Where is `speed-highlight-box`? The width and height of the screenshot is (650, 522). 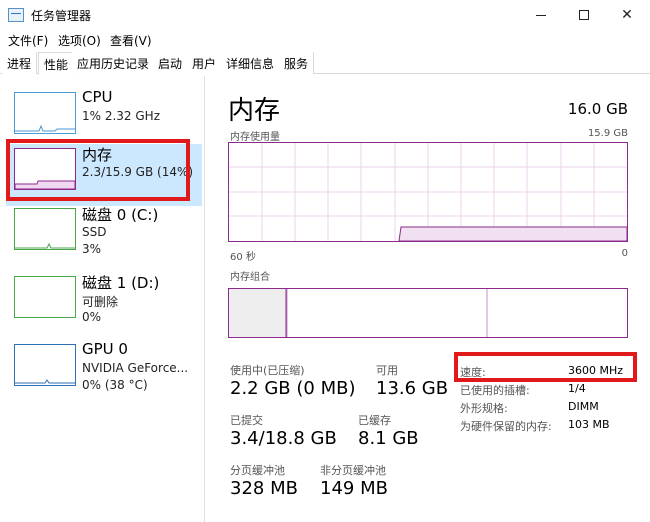
speed-highlight-box is located at coordinates (545, 367).